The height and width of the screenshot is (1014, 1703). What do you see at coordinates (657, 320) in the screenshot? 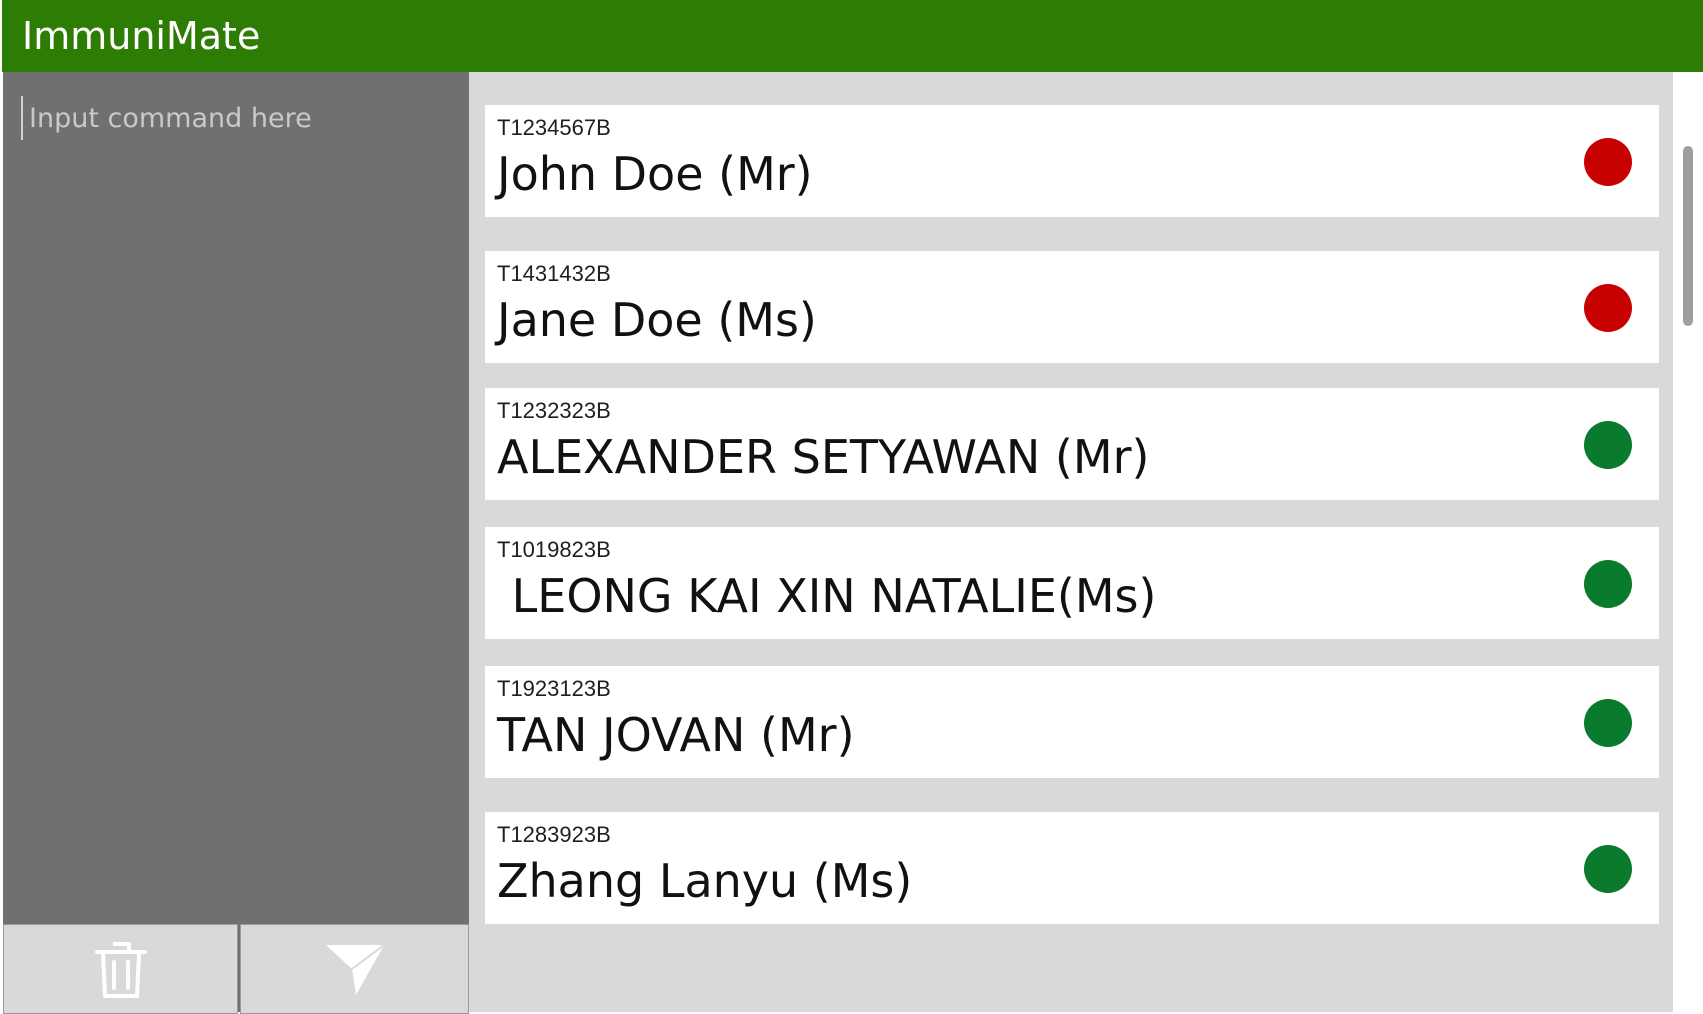
I see `patient-name: Jane Doe (Ms)` at bounding box center [657, 320].